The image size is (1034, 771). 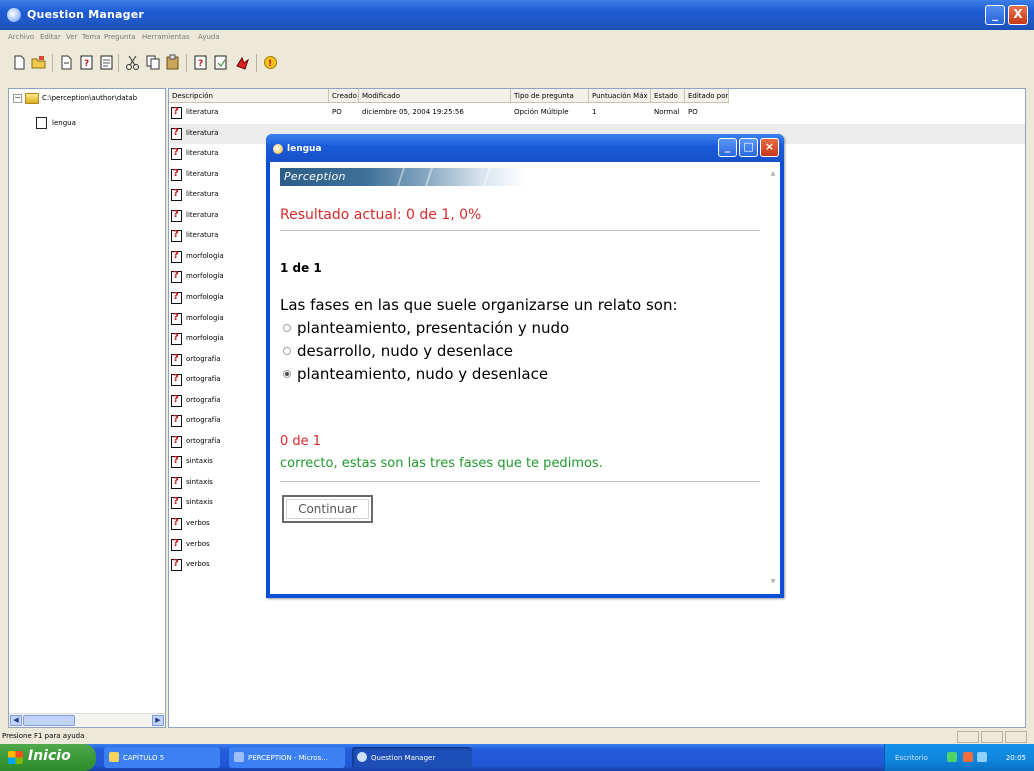 I want to click on menu-pregunta: Pregunta, so click(x=119, y=37).